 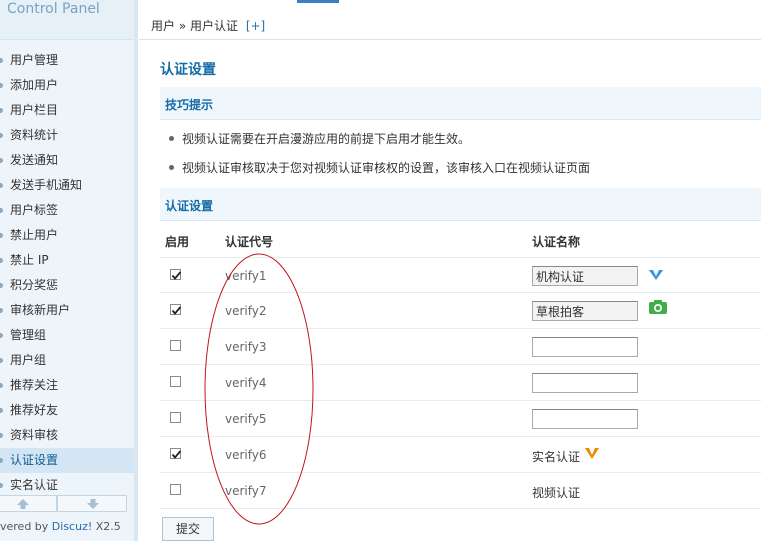 I want to click on sidebar-item: 推荐好友, so click(x=67, y=410).